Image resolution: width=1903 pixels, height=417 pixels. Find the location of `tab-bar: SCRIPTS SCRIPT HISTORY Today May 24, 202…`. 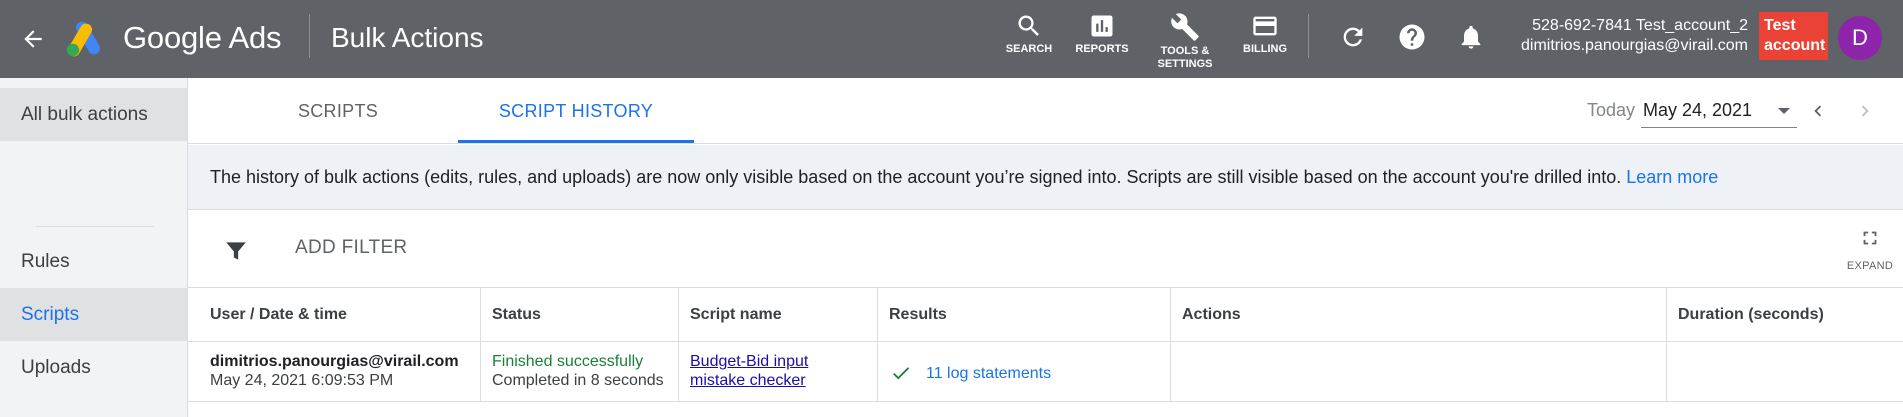

tab-bar: SCRIPTS SCRIPT HISTORY Today May 24, 202… is located at coordinates (1045, 111).